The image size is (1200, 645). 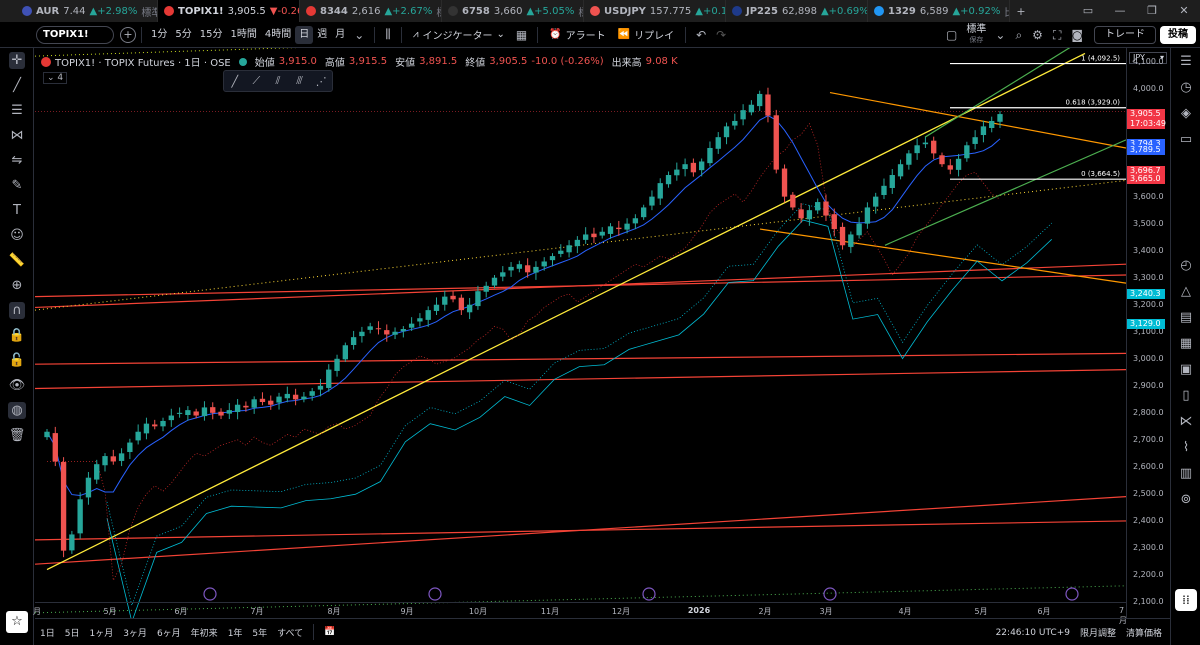 I want to click on tab-8344: 83442,616▲+2.67%標準✕, so click(x=371, y=11).